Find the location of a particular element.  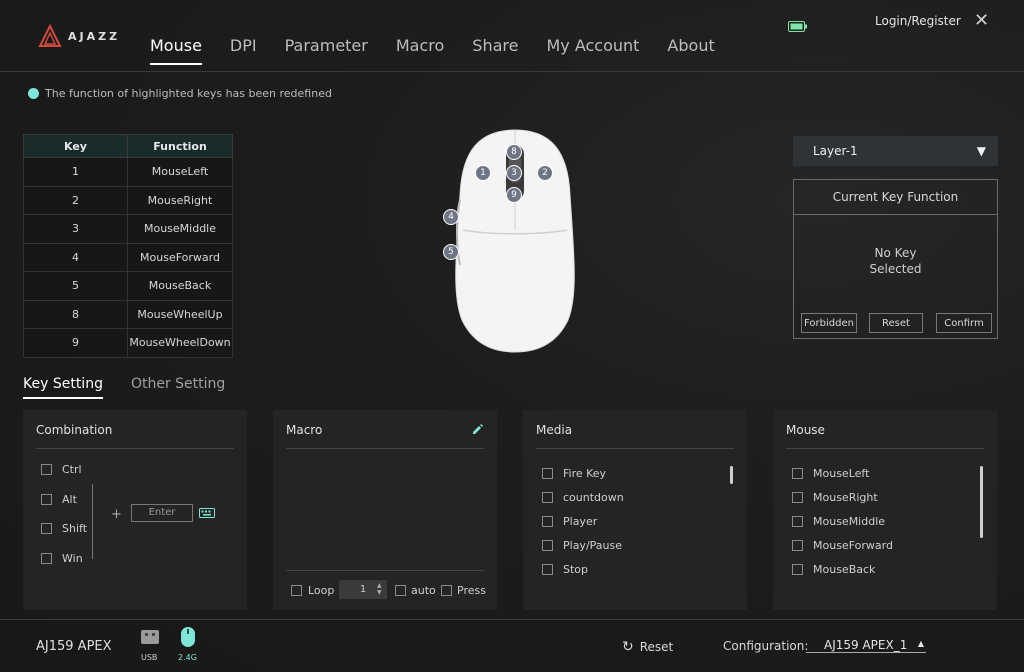

tab-dpi: DPI is located at coordinates (243, 50).